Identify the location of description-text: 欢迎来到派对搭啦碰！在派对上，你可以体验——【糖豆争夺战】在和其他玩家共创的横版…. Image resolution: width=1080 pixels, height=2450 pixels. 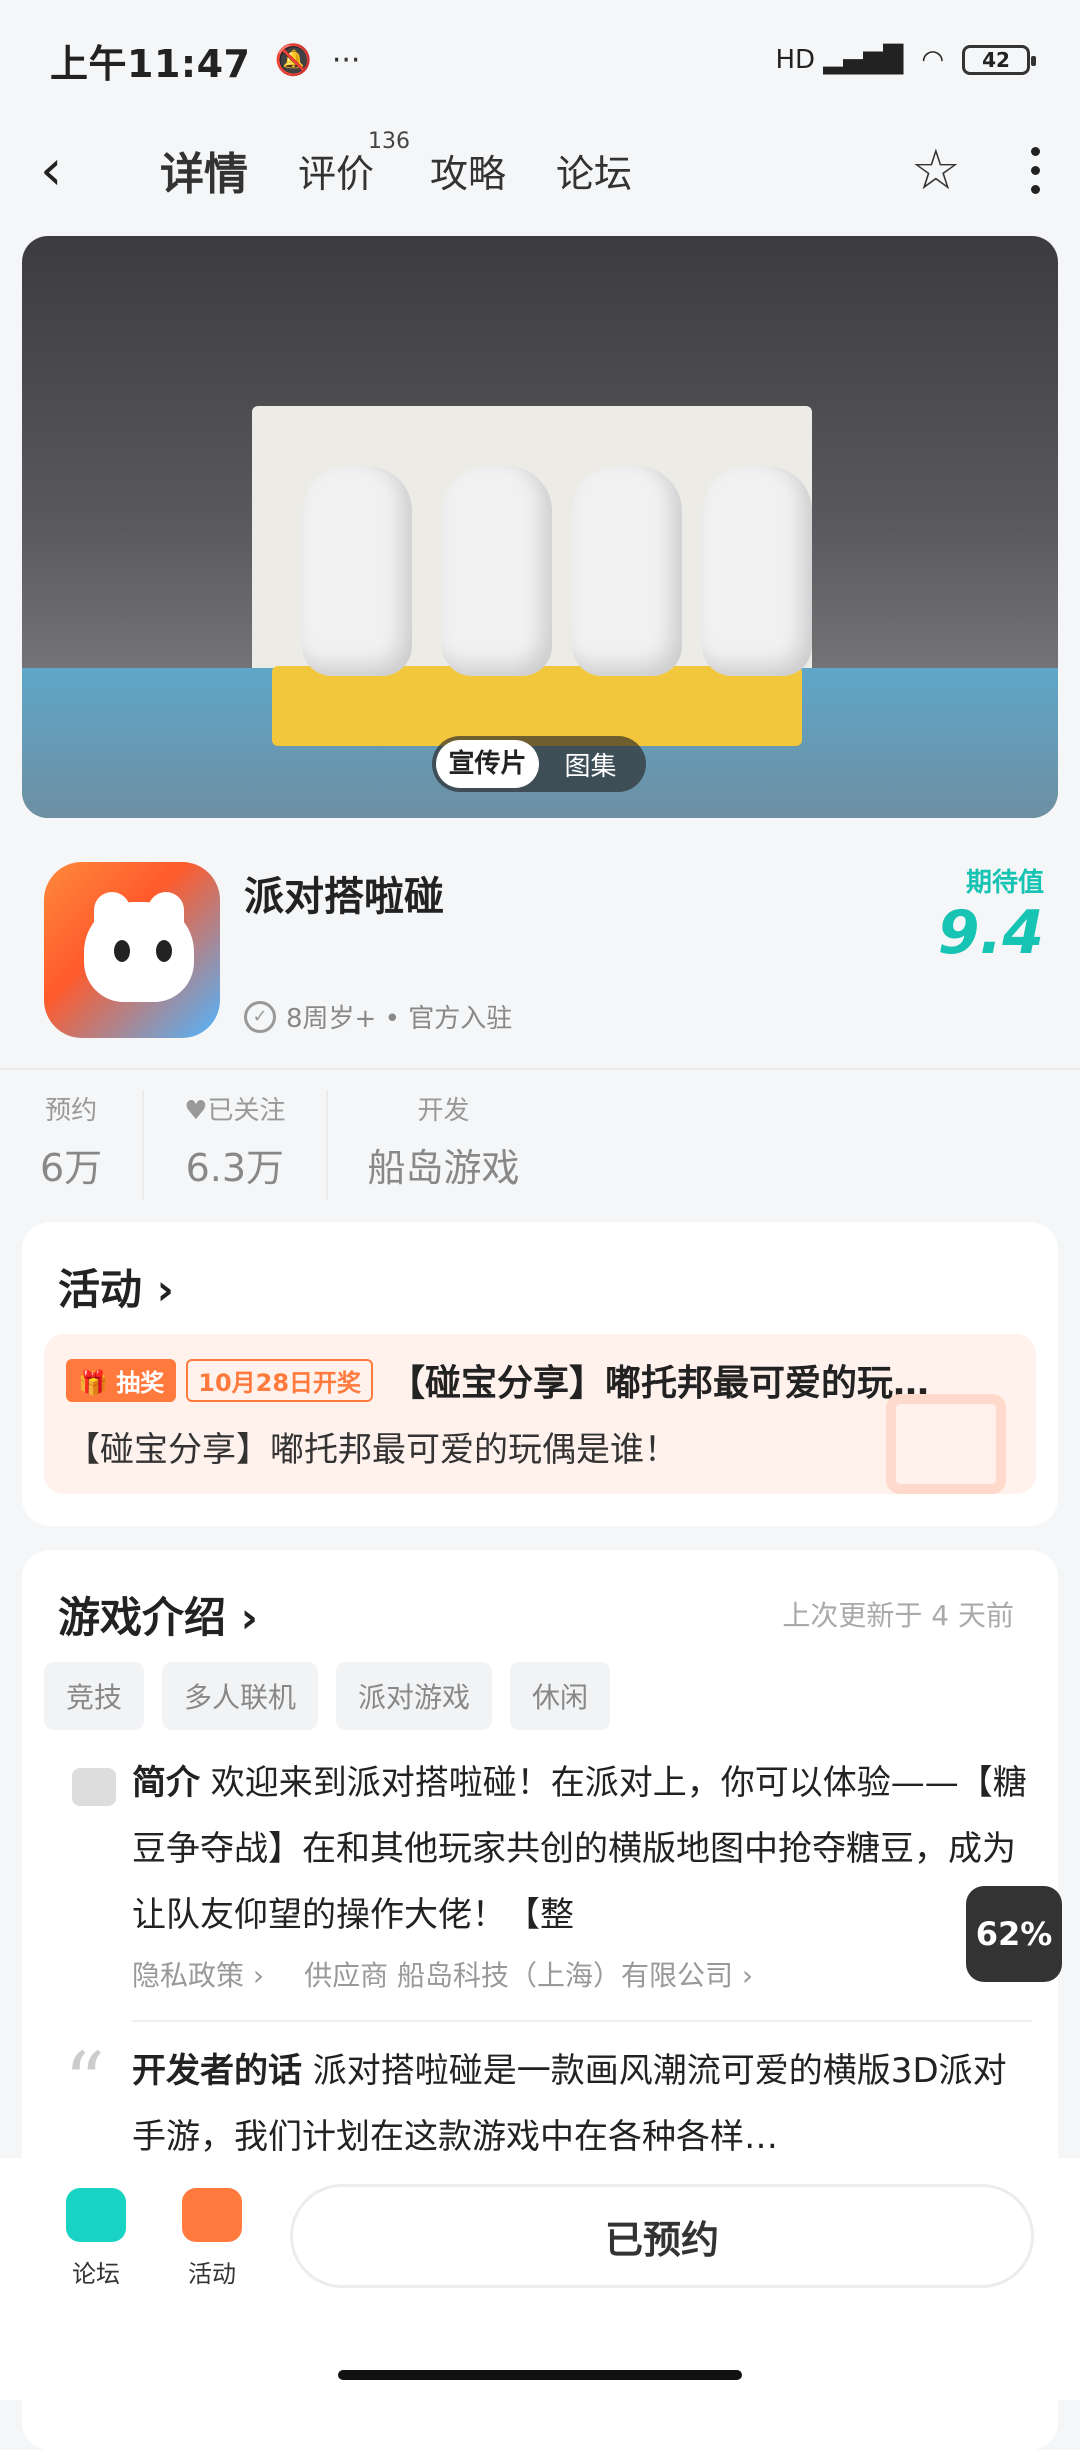
(579, 1849).